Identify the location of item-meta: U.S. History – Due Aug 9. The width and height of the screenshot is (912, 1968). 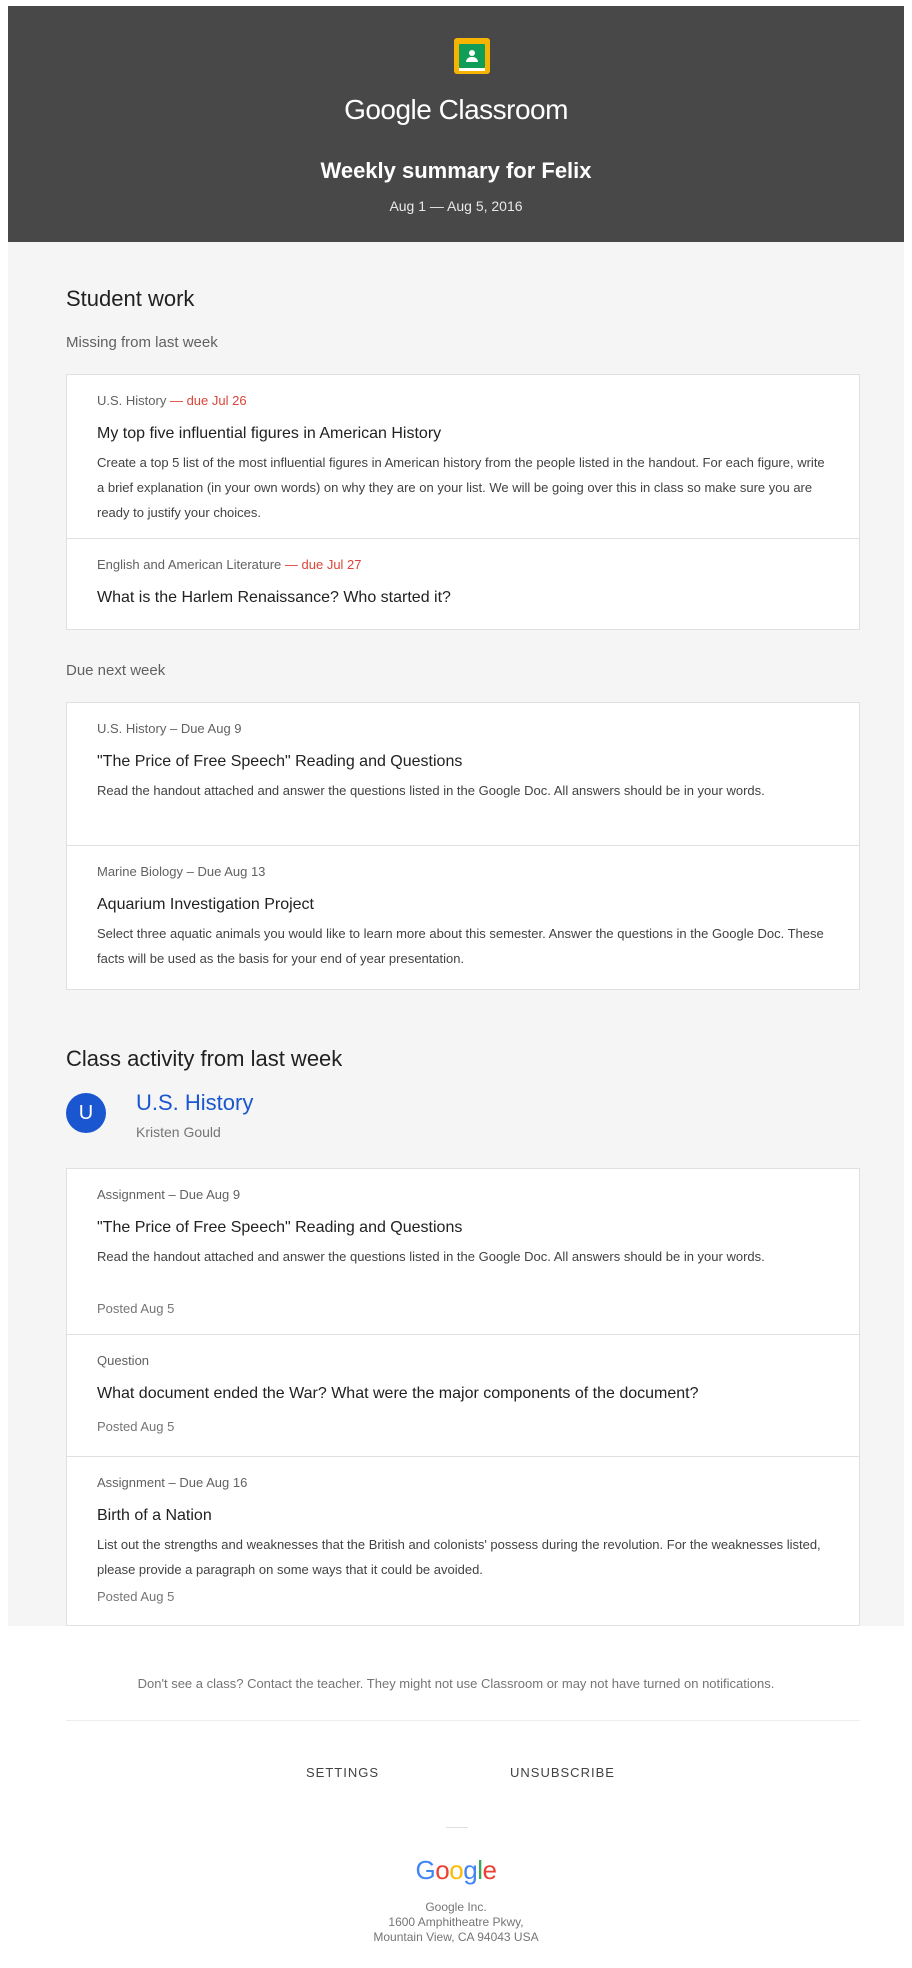
(169, 728).